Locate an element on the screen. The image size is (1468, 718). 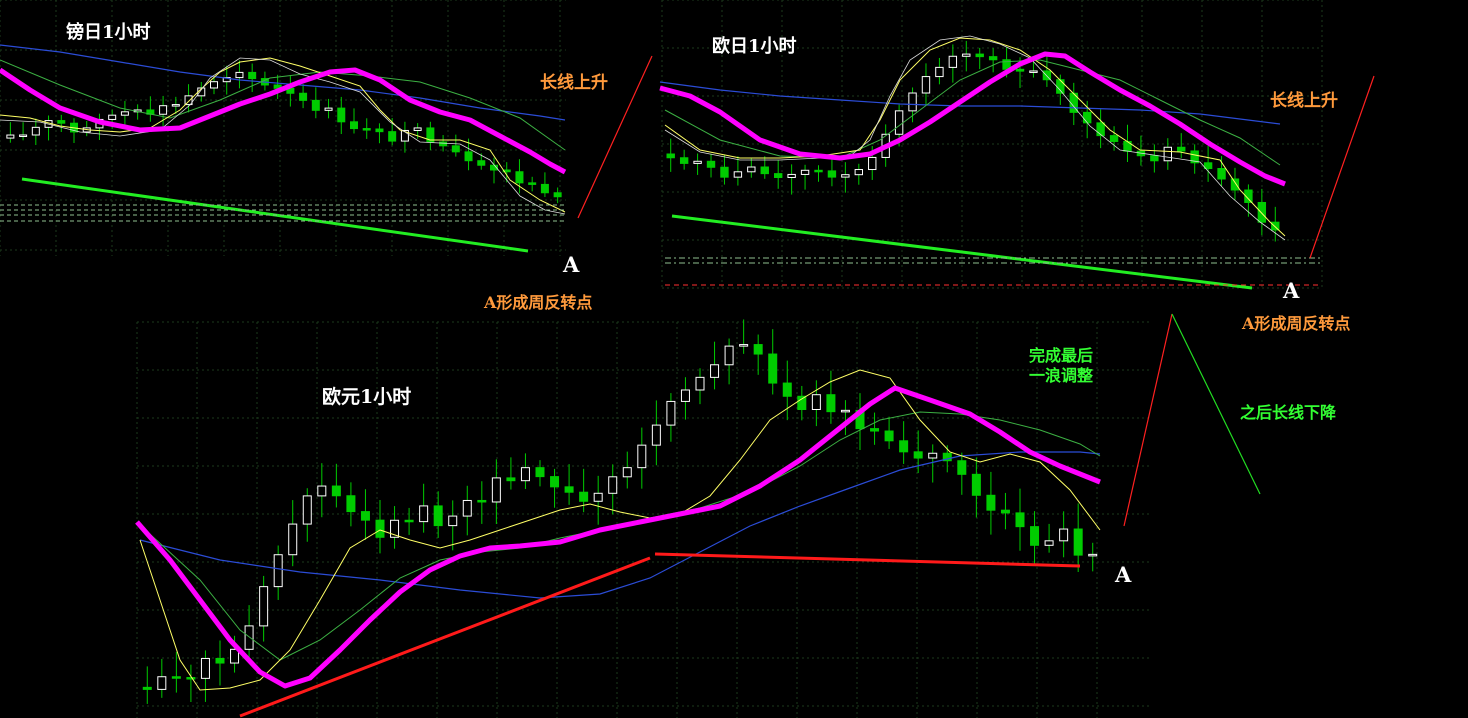
gbpjpy-ma-magenta is located at coordinates (283, 121).